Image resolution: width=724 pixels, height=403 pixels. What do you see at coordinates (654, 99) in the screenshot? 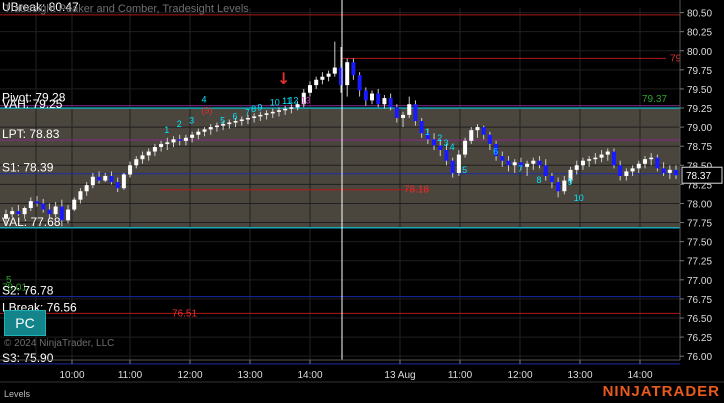
I see `price-label: 79.37` at bounding box center [654, 99].